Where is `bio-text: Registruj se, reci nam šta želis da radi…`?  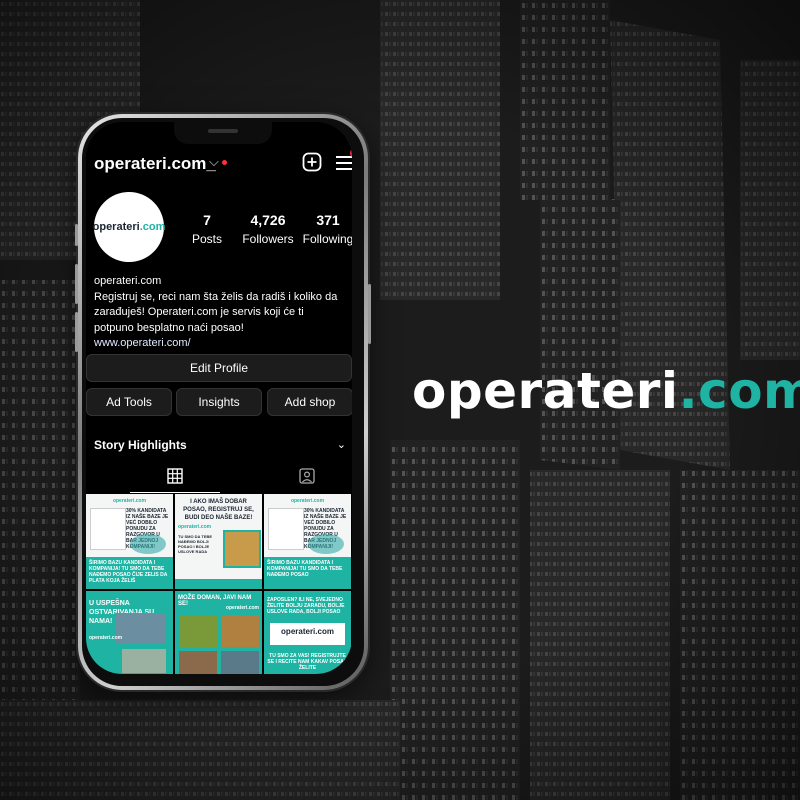 bio-text: Registruj se, reci nam šta želis da radi… is located at coordinates (216, 312).